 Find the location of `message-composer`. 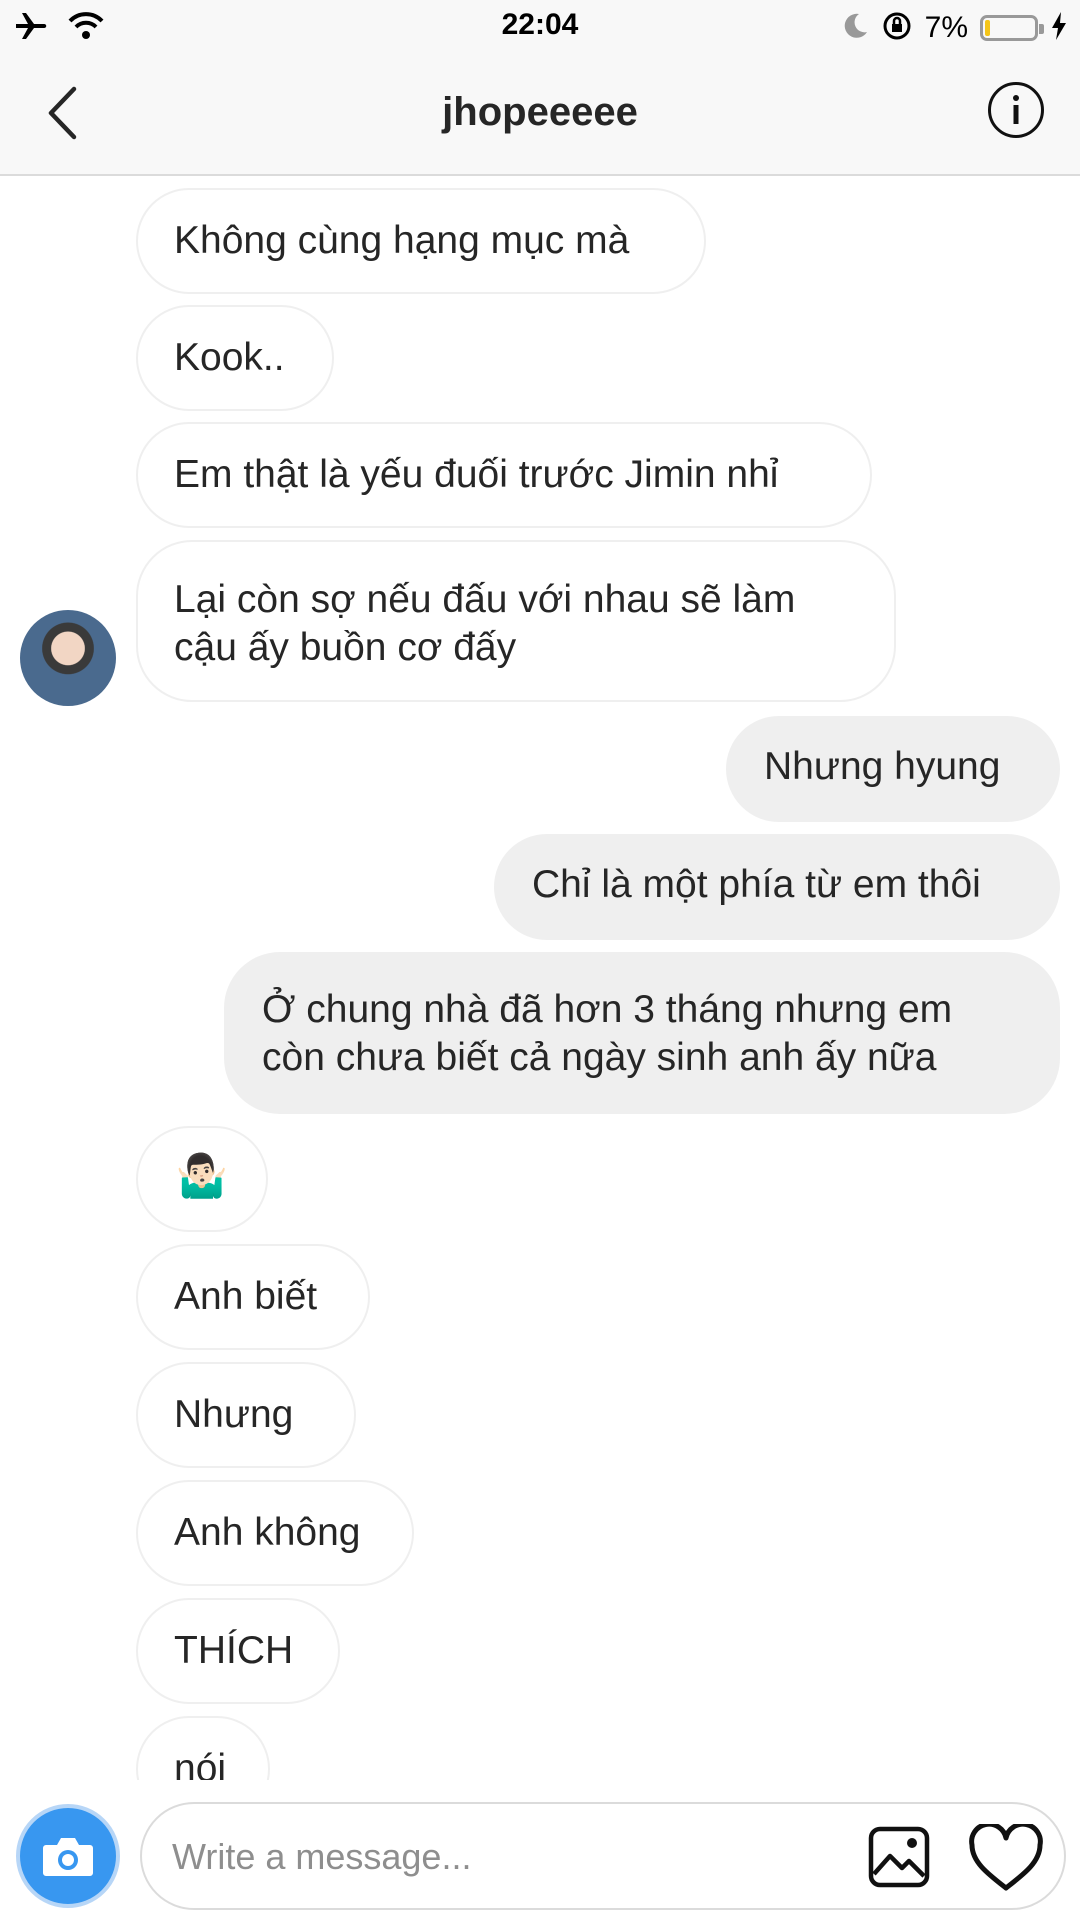

message-composer is located at coordinates (540, 1850).